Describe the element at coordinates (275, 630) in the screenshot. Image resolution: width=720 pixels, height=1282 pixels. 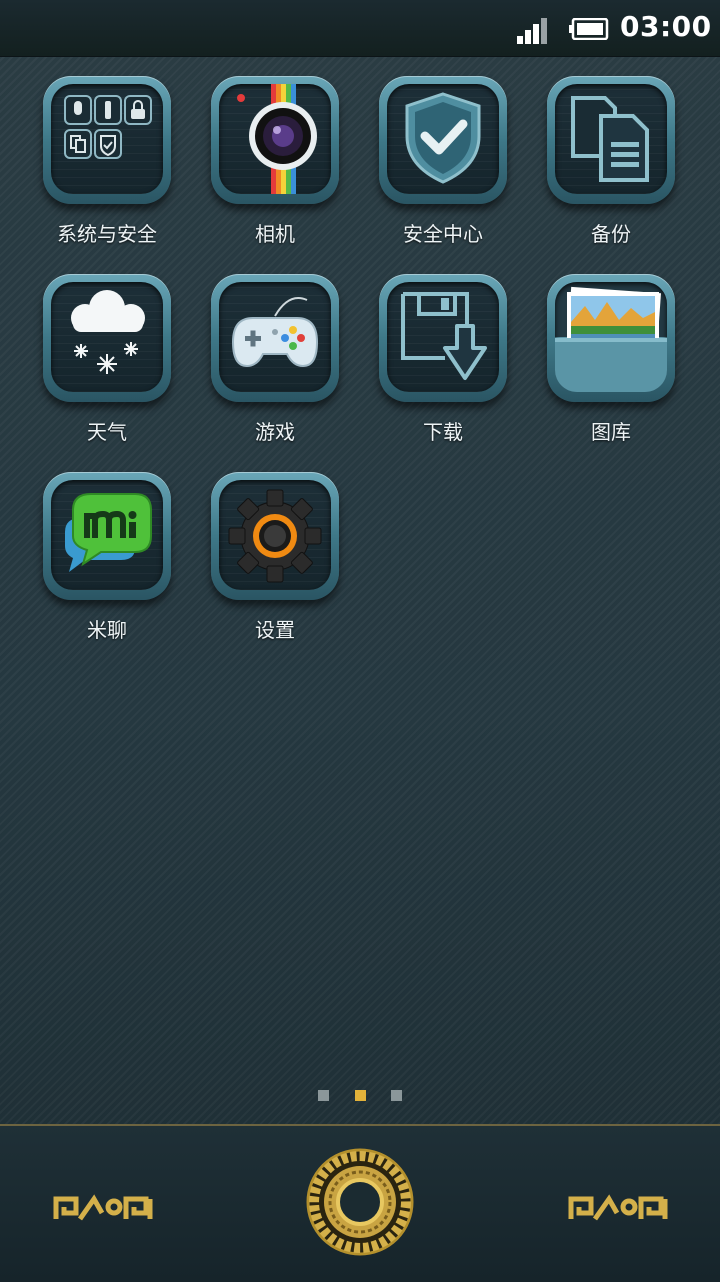
I see `app-label: 设置` at that location.